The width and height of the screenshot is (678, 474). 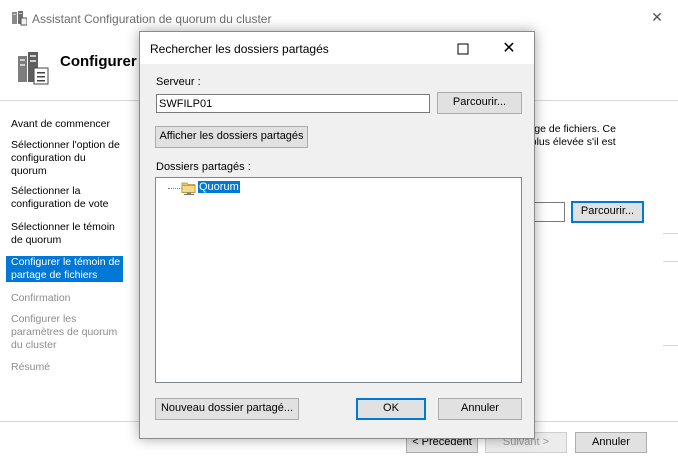 What do you see at coordinates (509, 49) in the screenshot?
I see `dialog-close-icon: ✕` at bounding box center [509, 49].